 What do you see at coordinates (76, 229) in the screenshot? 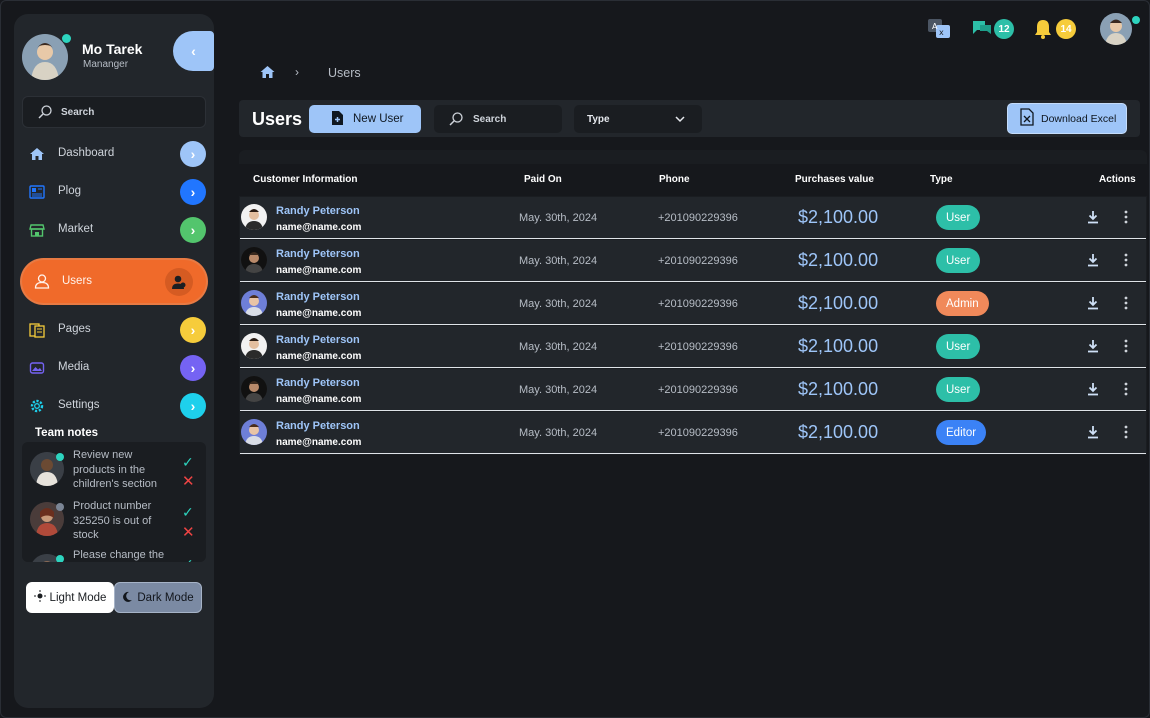
I see `sidebar-item-label: Market` at bounding box center [76, 229].